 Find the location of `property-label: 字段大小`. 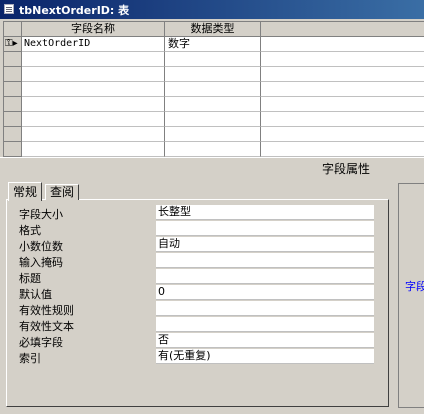

property-label: 字段大小 is located at coordinates (41, 214).